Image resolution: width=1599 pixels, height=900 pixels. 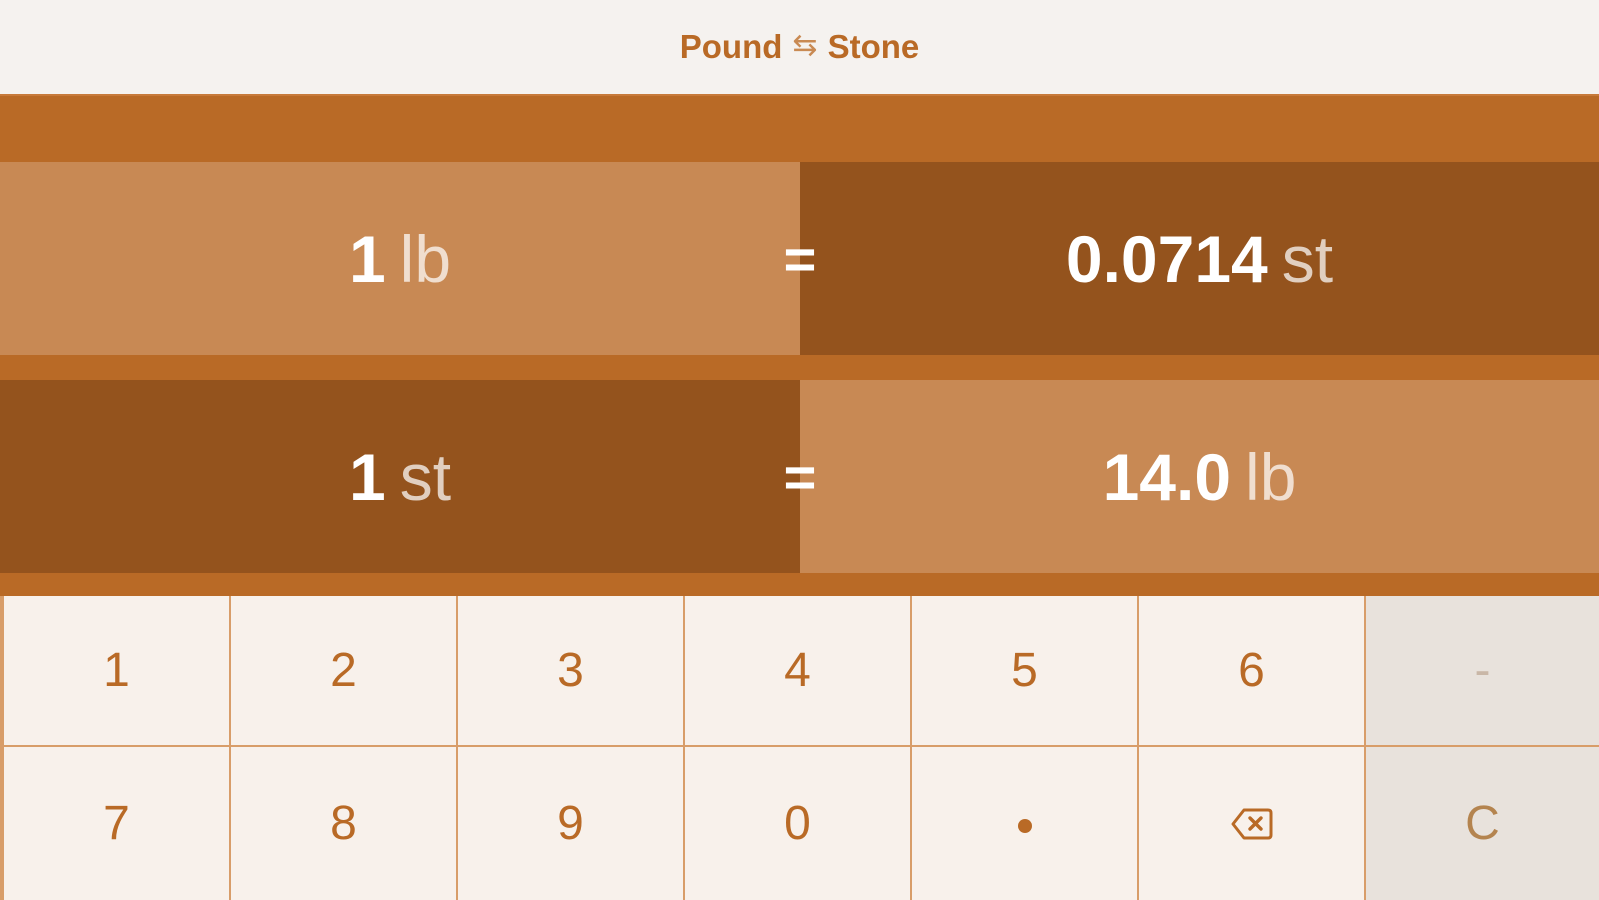 What do you see at coordinates (343, 670) in the screenshot?
I see `key-2: 2` at bounding box center [343, 670].